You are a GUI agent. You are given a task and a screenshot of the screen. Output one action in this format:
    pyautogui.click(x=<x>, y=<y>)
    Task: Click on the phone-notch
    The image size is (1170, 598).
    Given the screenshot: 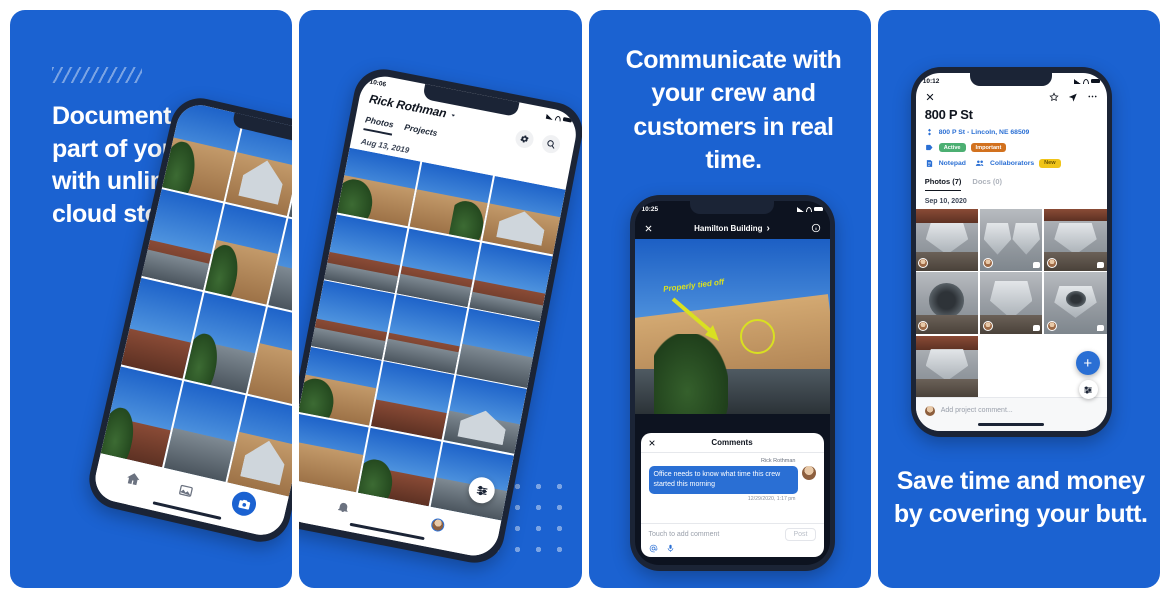 What is the action you would take?
    pyautogui.click(x=732, y=207)
    